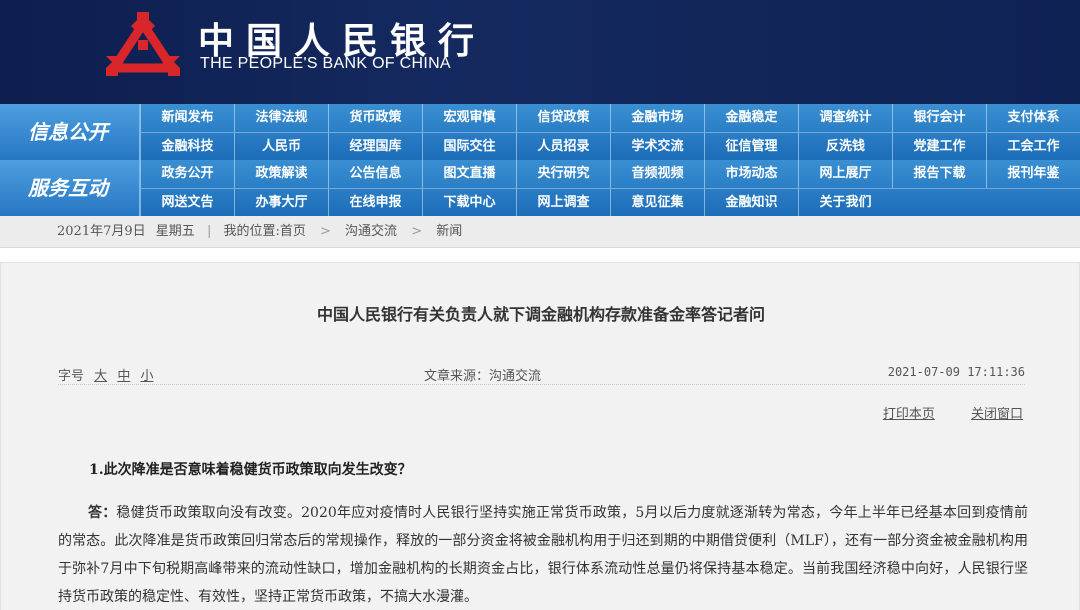 This screenshot has width=1080, height=610. I want to click on nav-item: 政策解读, so click(281, 174).